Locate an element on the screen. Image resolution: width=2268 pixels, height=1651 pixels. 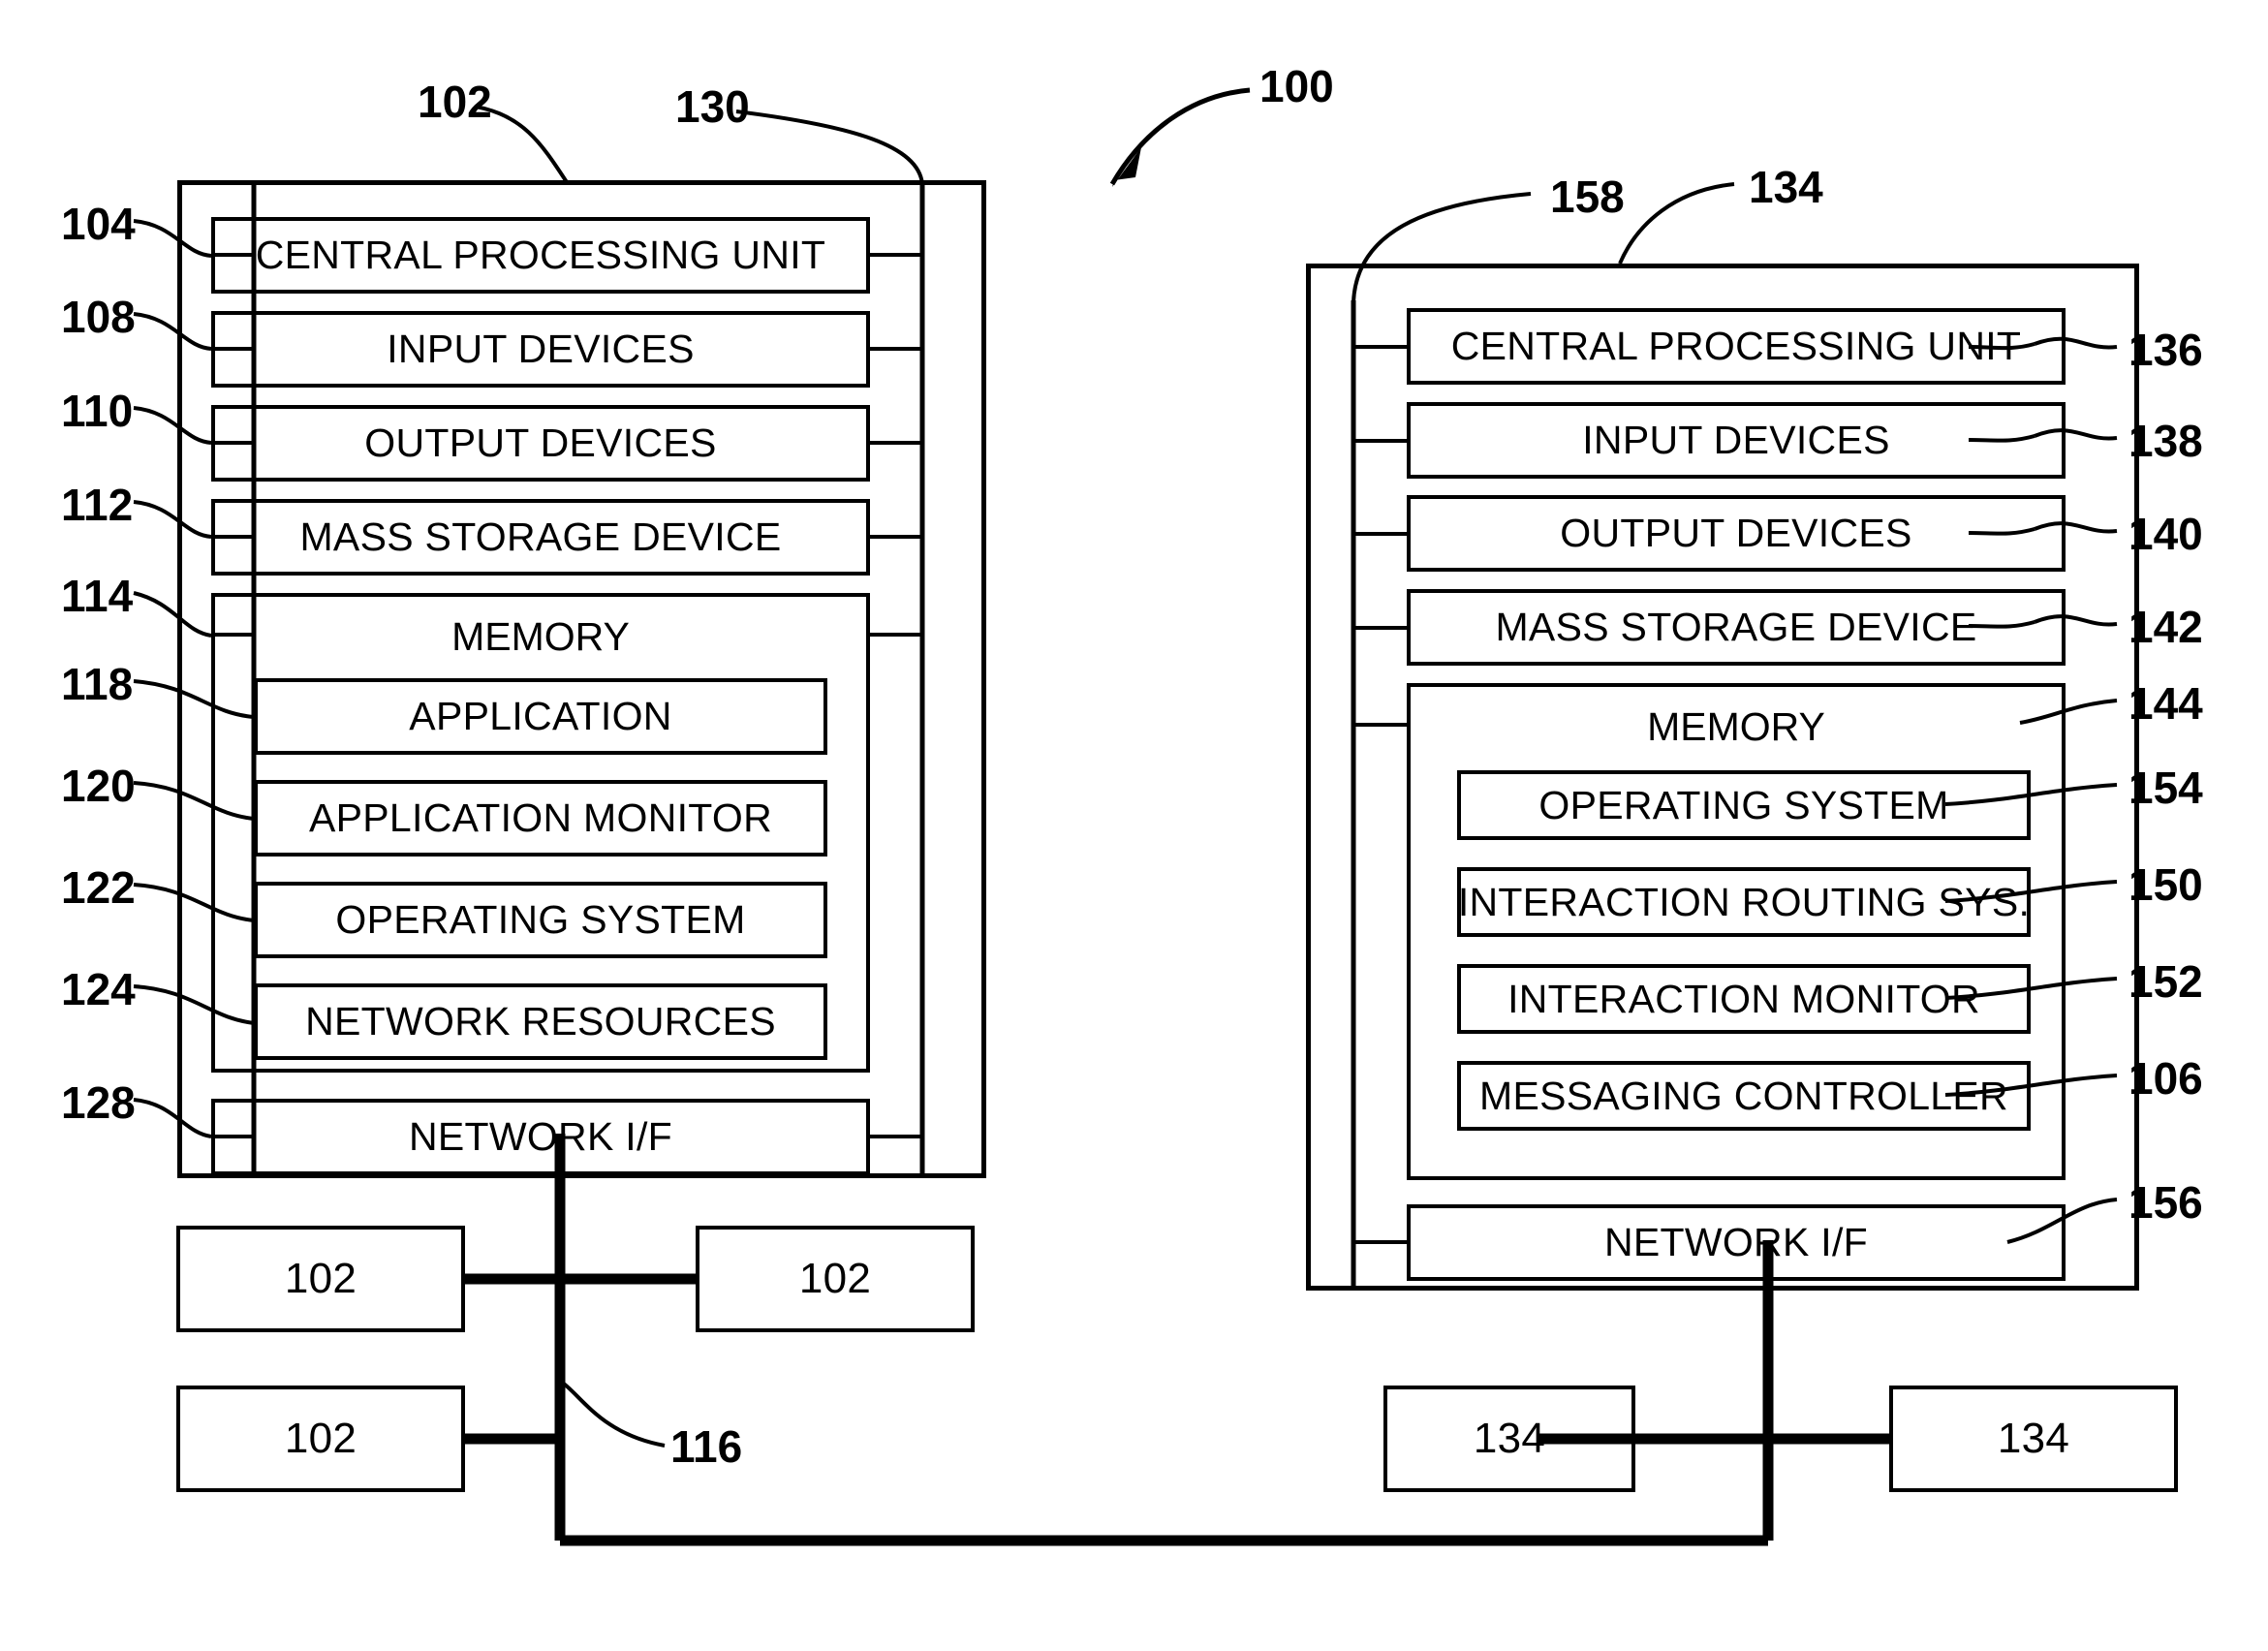
left-network-resources-box: NETWORK RESOURCES is located at coordinates (540, 1022).